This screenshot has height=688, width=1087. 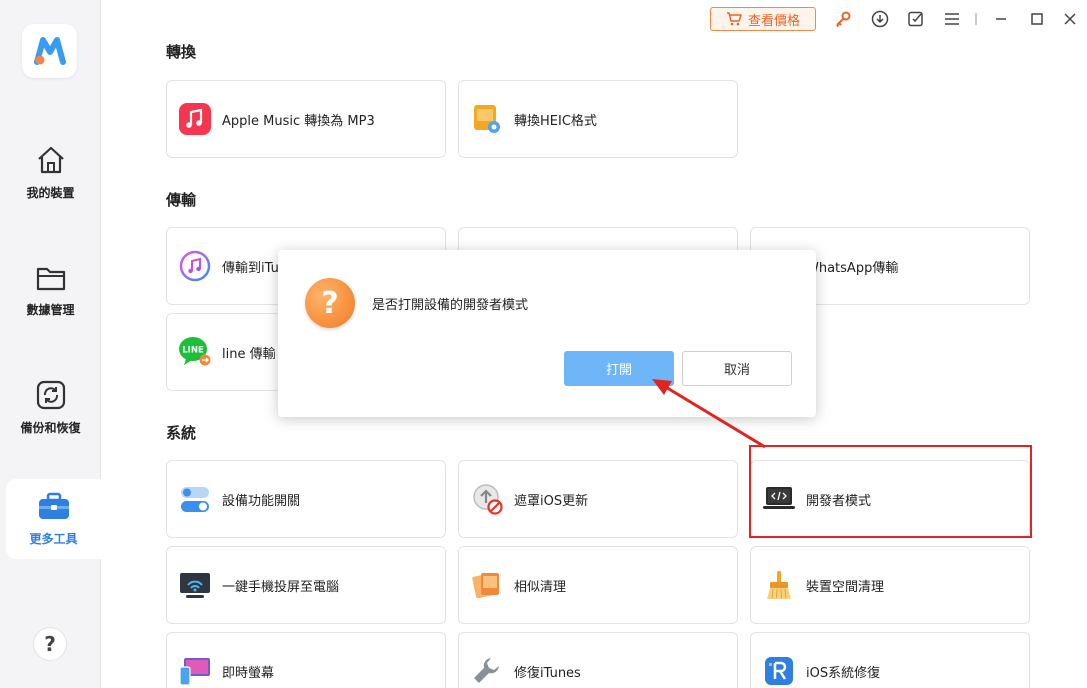 I want to click on section-title-transfer: 傳輸, so click(x=181, y=200).